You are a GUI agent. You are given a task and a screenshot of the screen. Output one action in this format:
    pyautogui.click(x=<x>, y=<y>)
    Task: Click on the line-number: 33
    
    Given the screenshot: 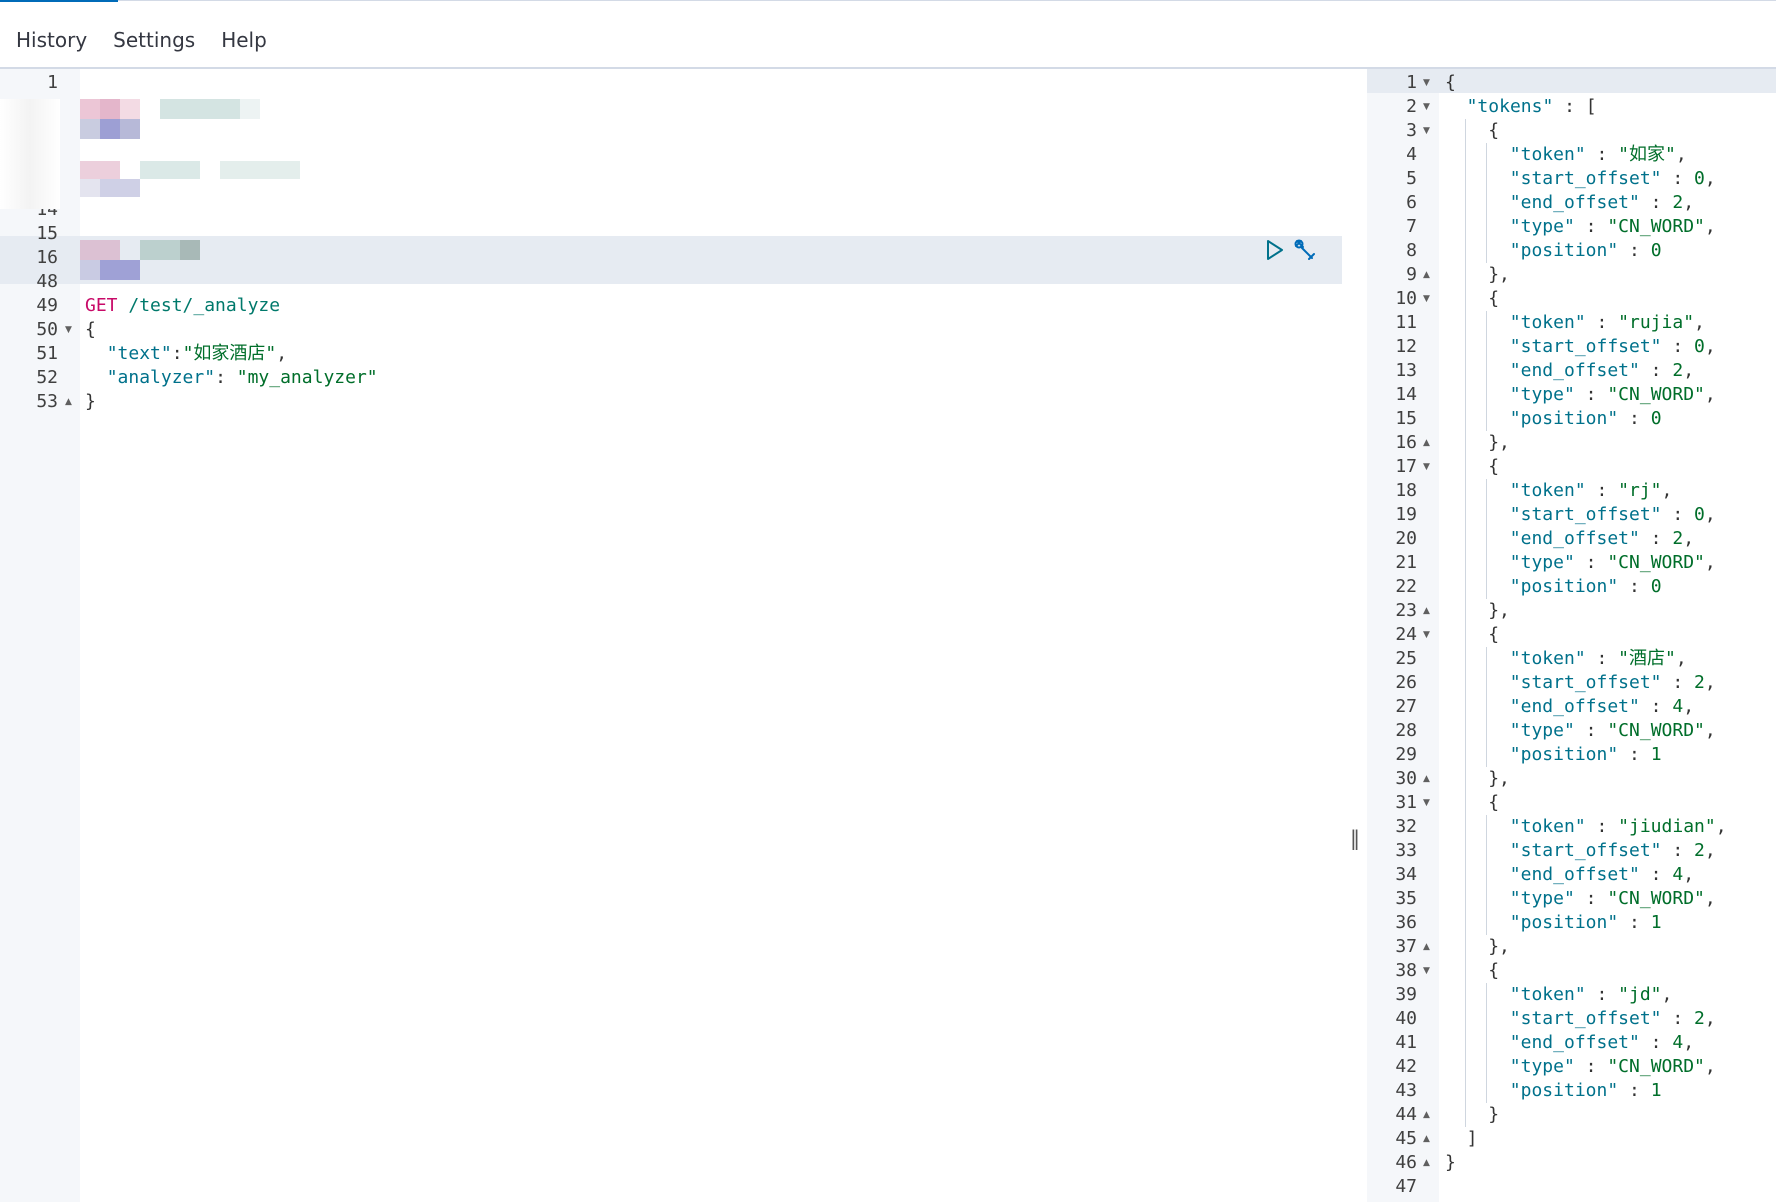 What is the action you would take?
    pyautogui.click(x=1406, y=850)
    